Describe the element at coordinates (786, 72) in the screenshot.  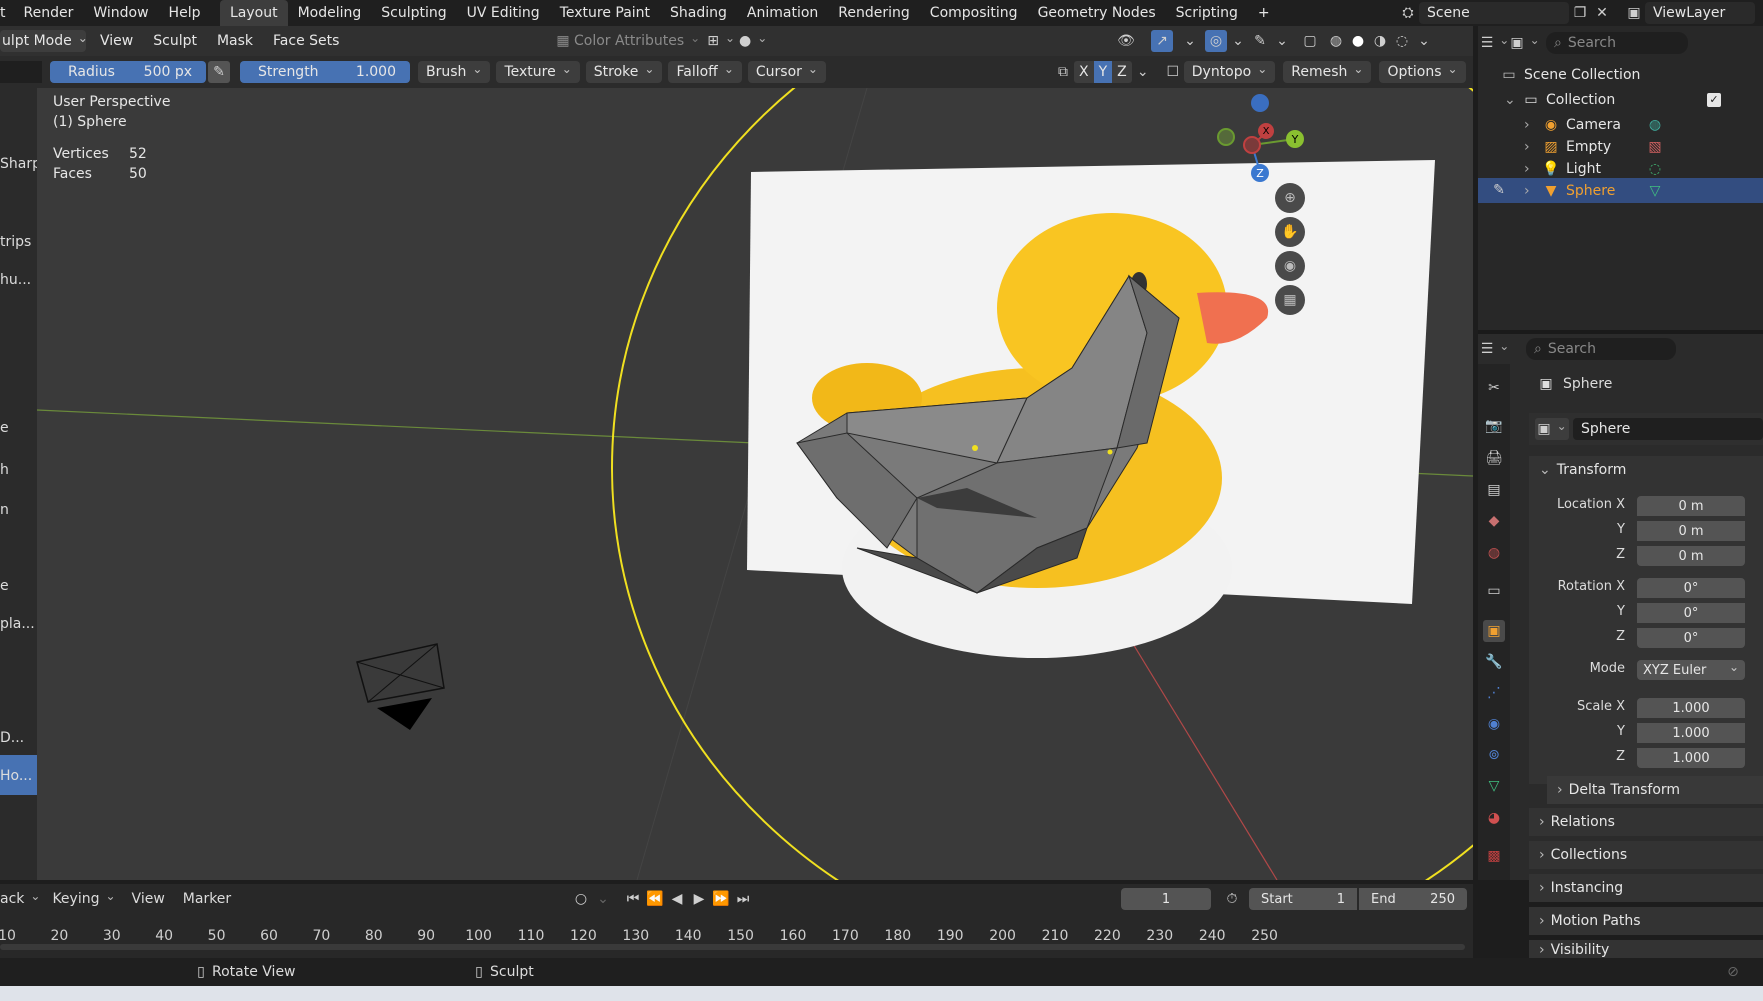
I see `cursor-dropdown: Cursor` at that location.